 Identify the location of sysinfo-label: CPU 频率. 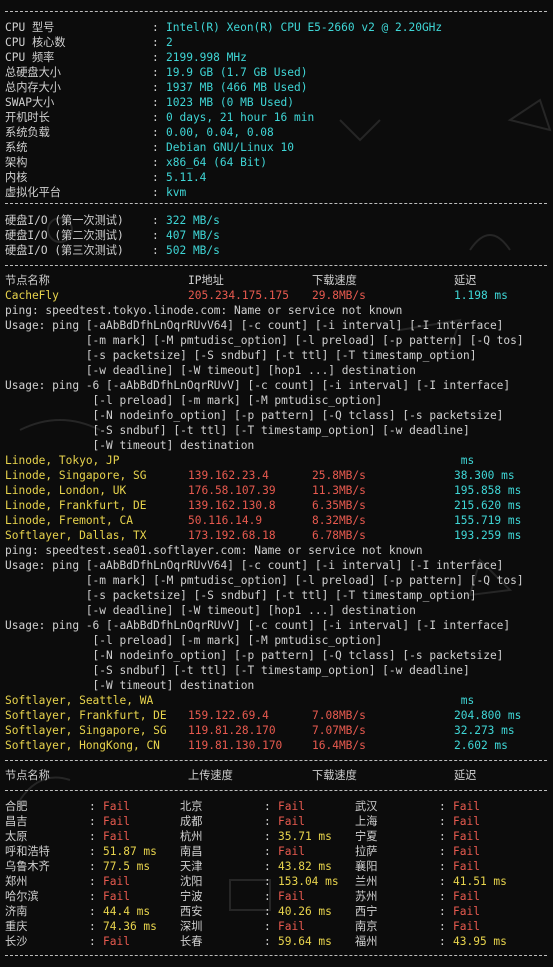
(30, 57).